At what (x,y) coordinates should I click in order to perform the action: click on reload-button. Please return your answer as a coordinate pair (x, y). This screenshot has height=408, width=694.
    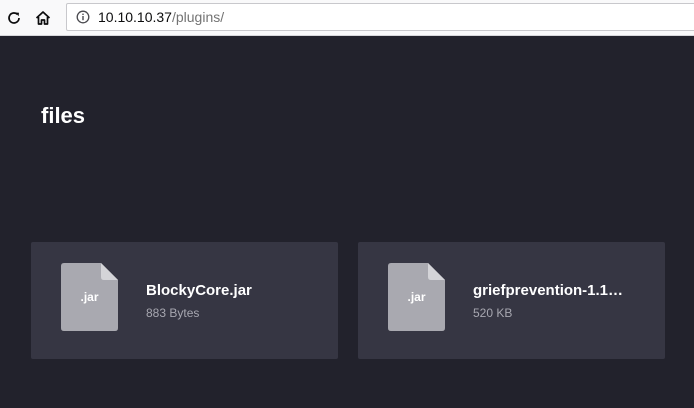
    Looking at the image, I should click on (14, 18).